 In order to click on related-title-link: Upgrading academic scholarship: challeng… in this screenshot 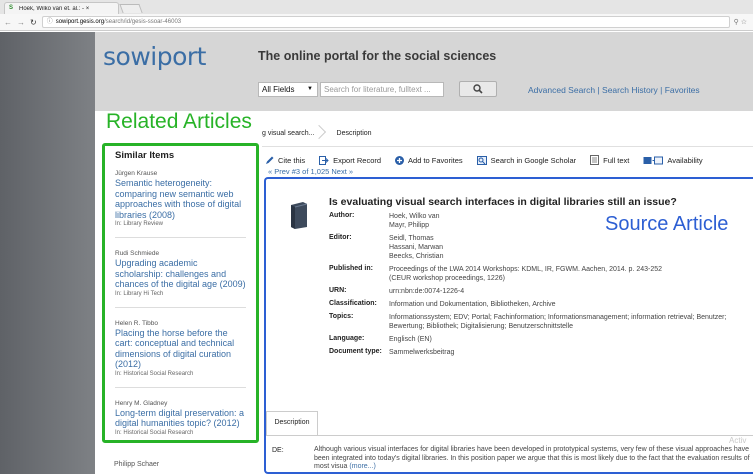, I will do `click(180, 274)`.